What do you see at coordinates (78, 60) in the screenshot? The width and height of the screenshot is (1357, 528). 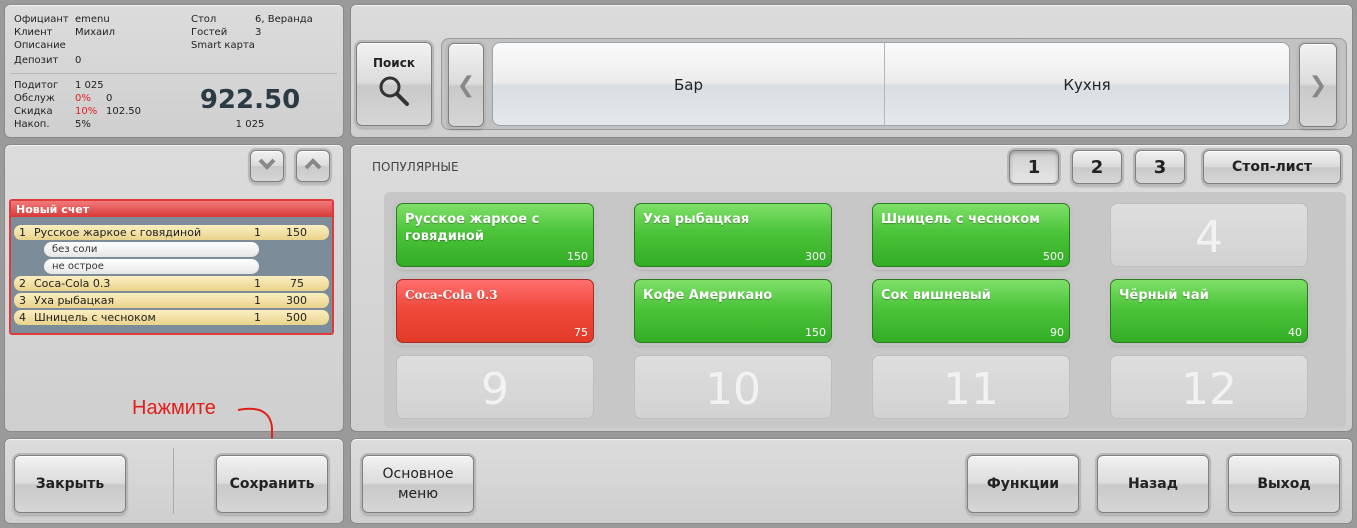 I see `deposit-value: 0` at bounding box center [78, 60].